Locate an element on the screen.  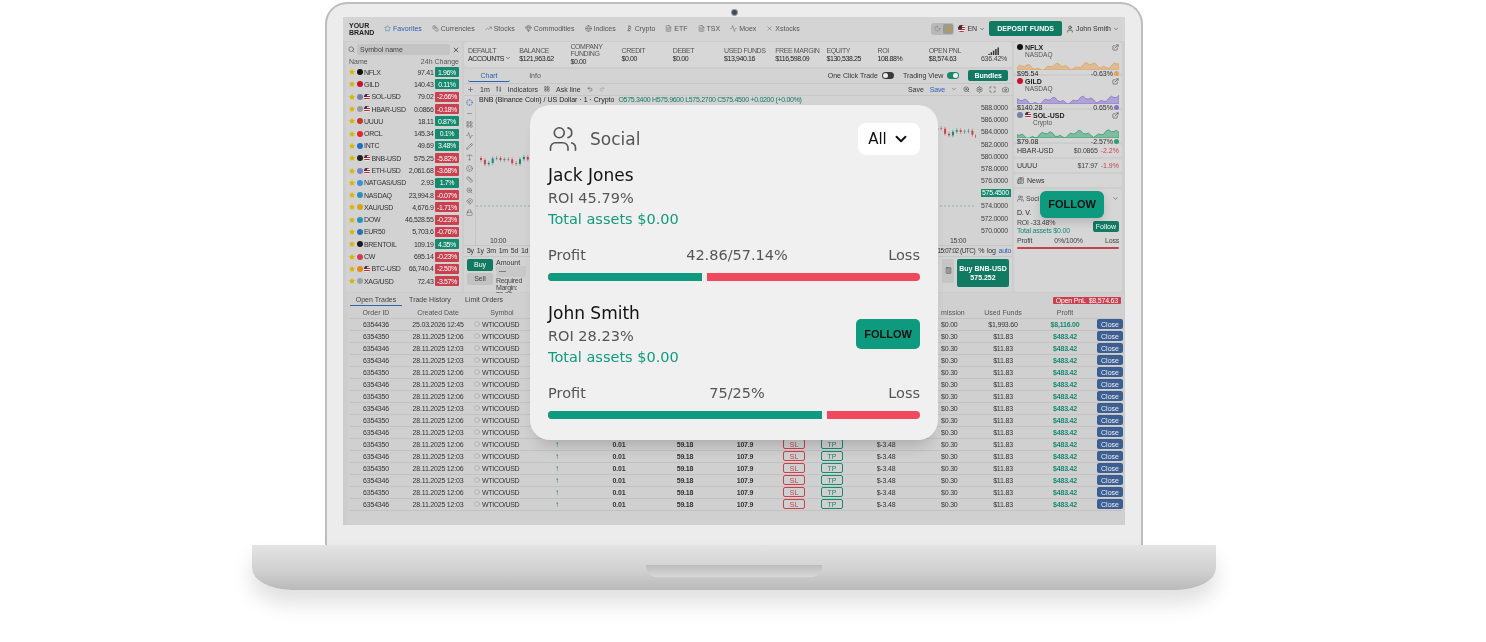
pencil-icon is located at coordinates (469, 146).